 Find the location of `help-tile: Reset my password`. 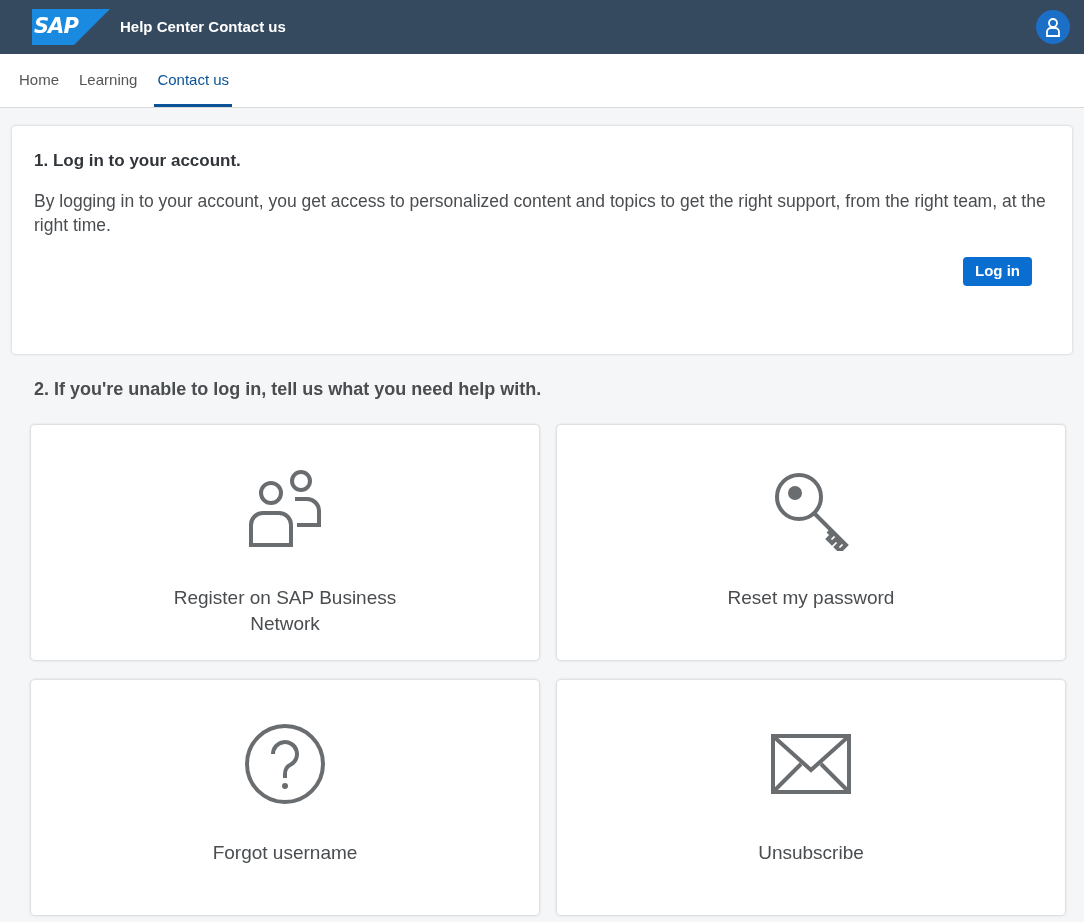

help-tile: Reset my password is located at coordinates (811, 542).